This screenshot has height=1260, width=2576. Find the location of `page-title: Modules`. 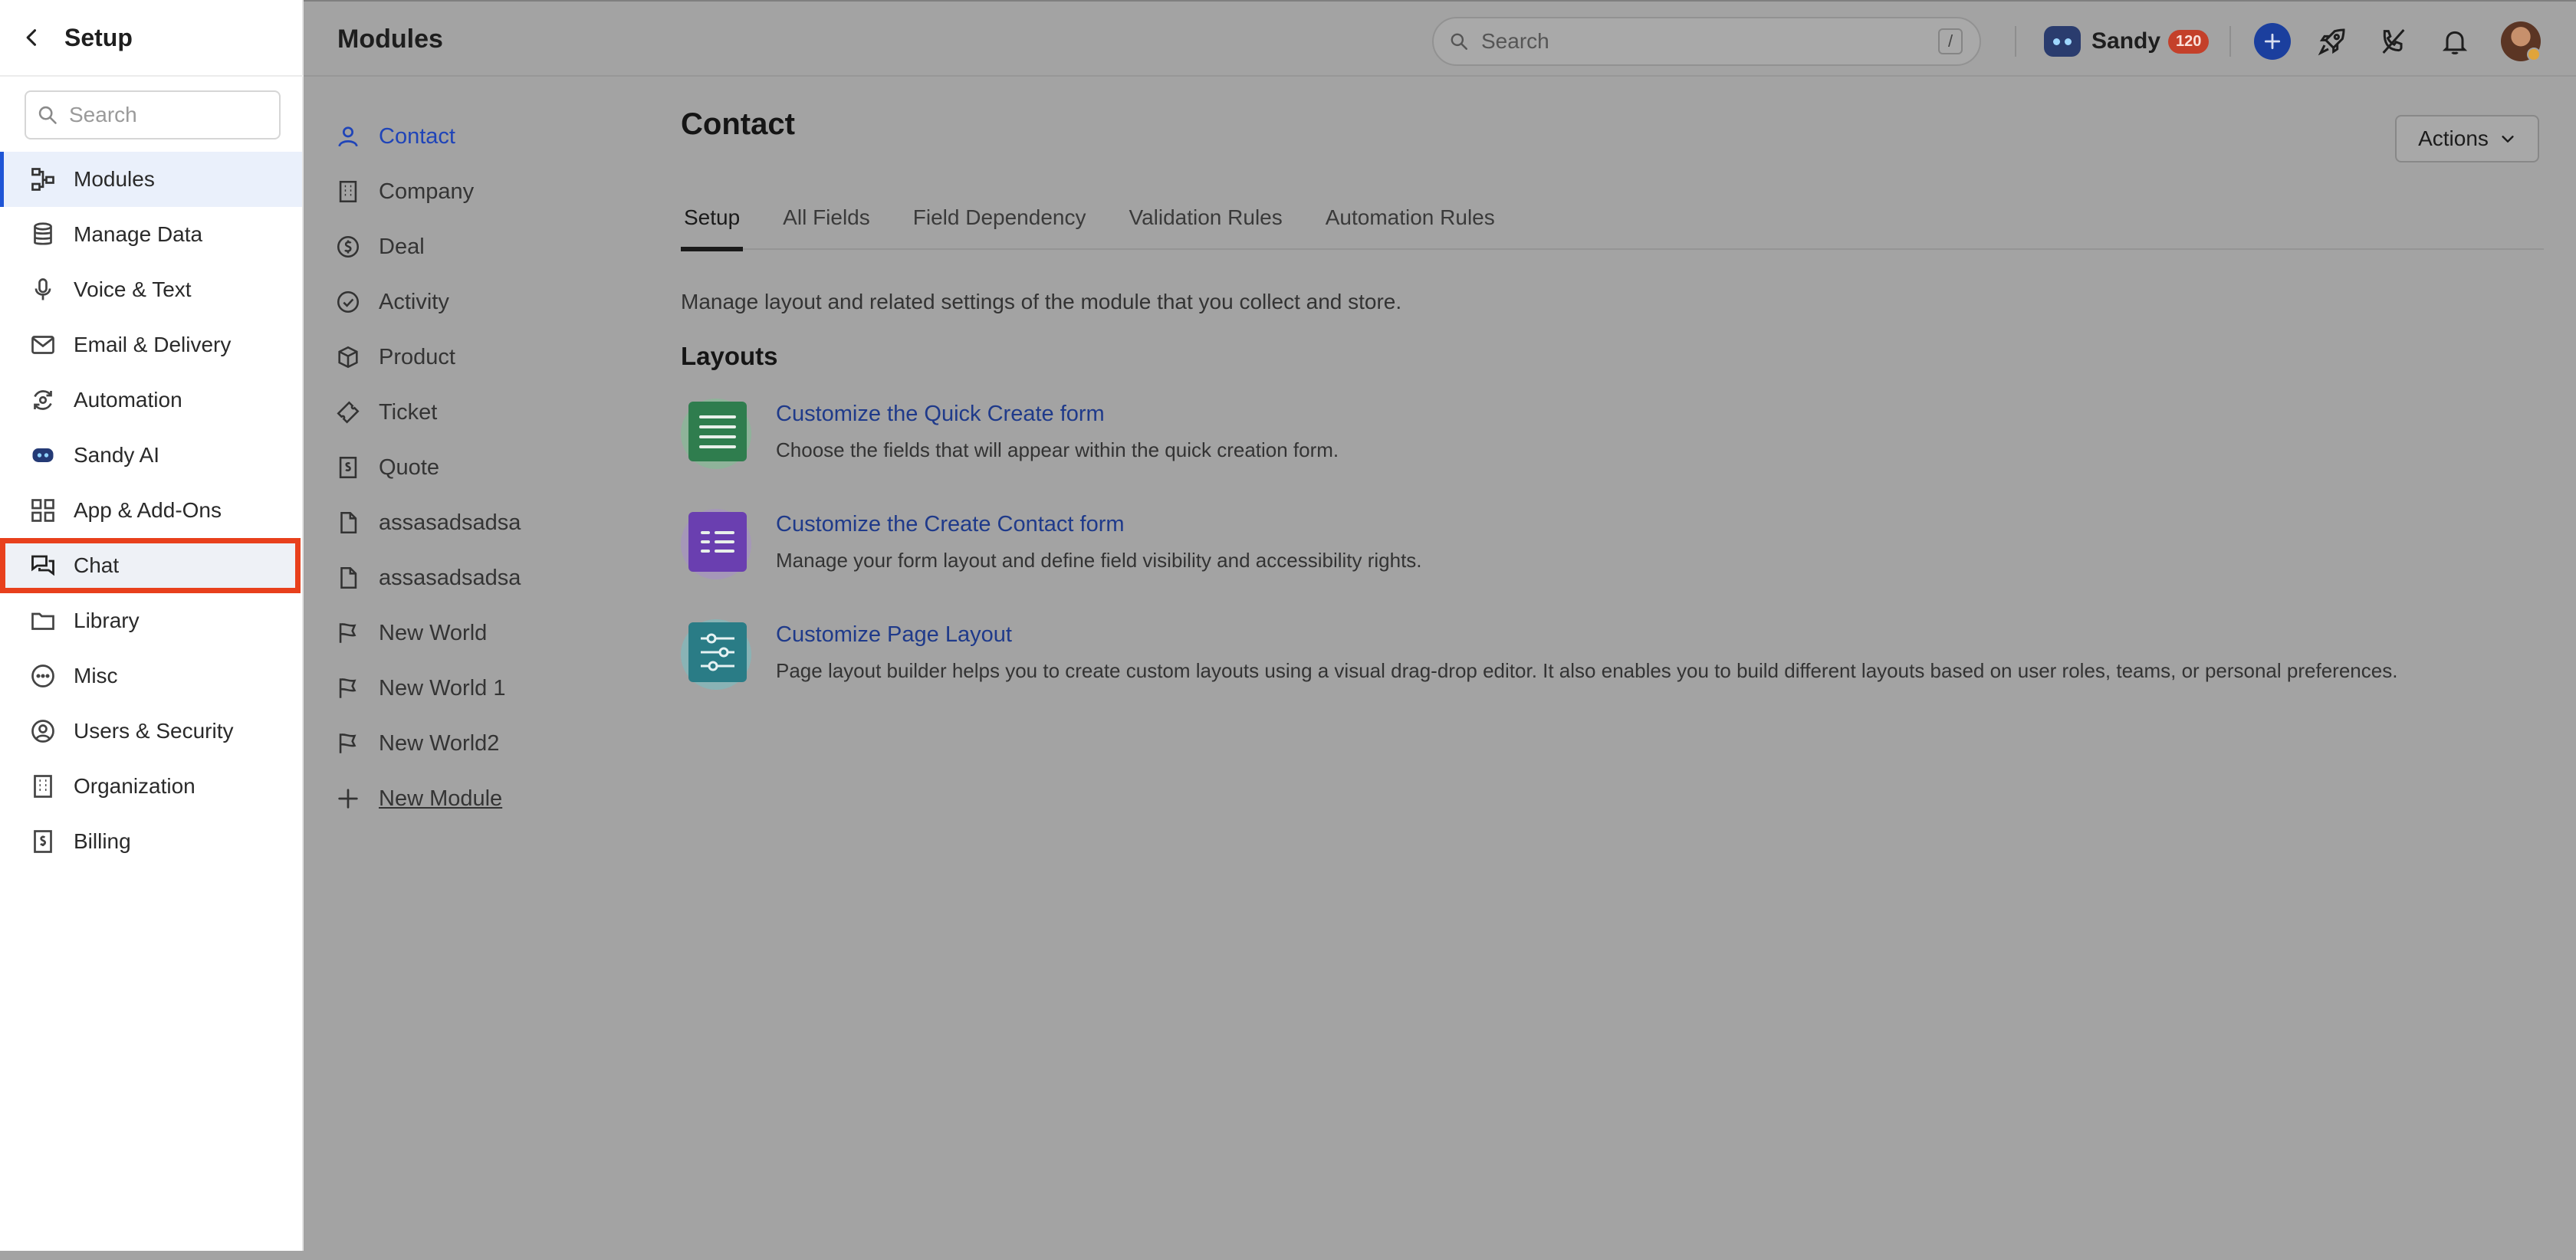

page-title: Modules is located at coordinates (390, 39).